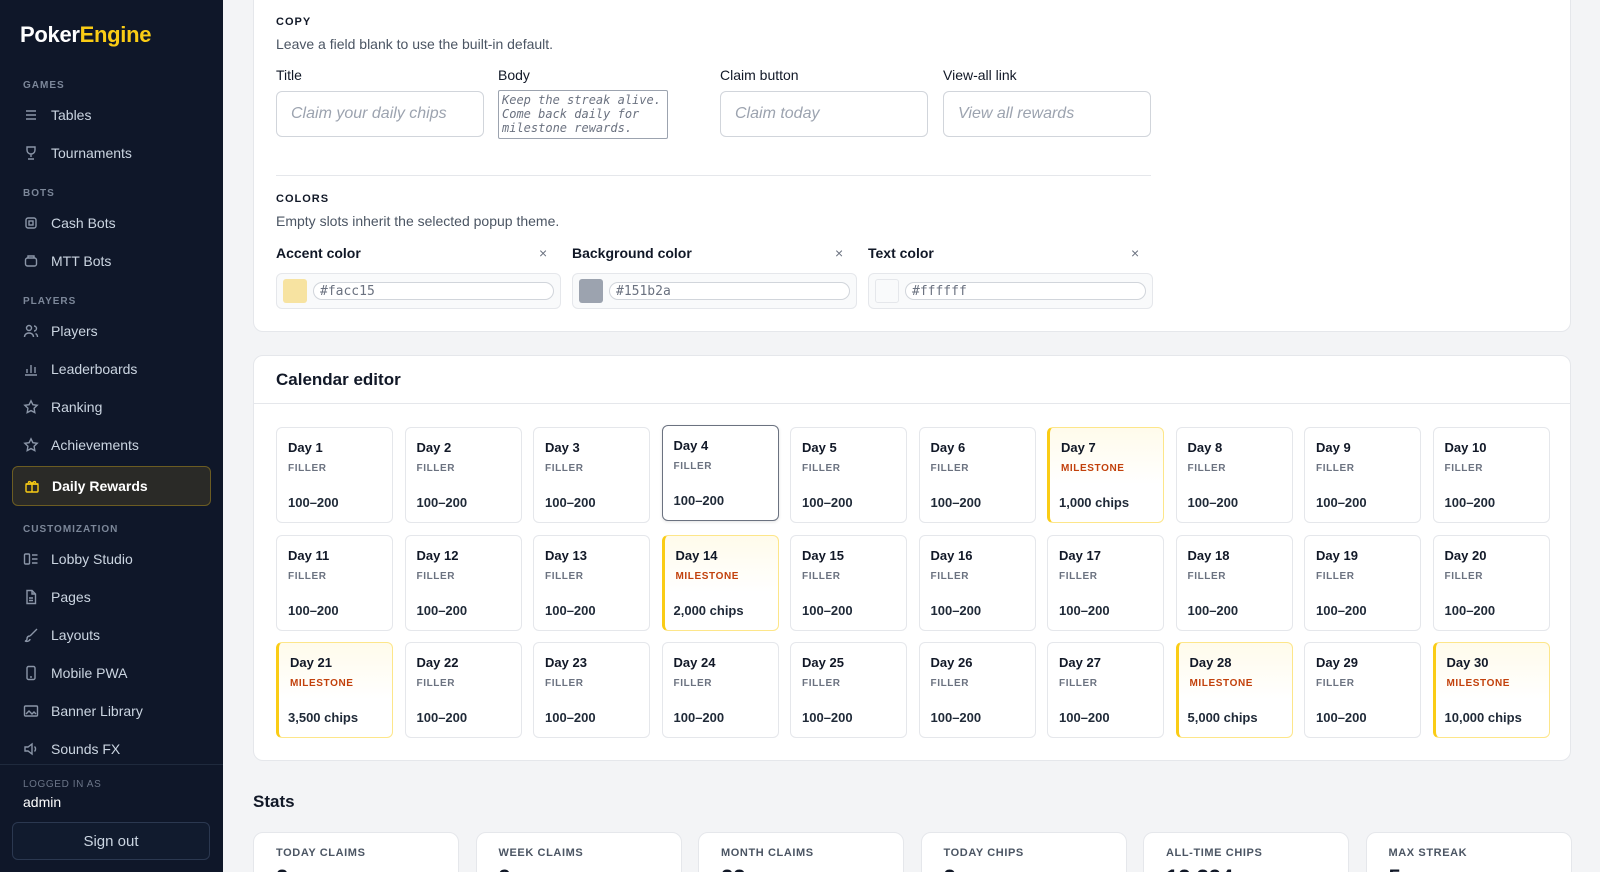 This screenshot has height=872, width=1600. Describe the element at coordinates (39, 193) in the screenshot. I see `nav-section-label: BOTS` at that location.